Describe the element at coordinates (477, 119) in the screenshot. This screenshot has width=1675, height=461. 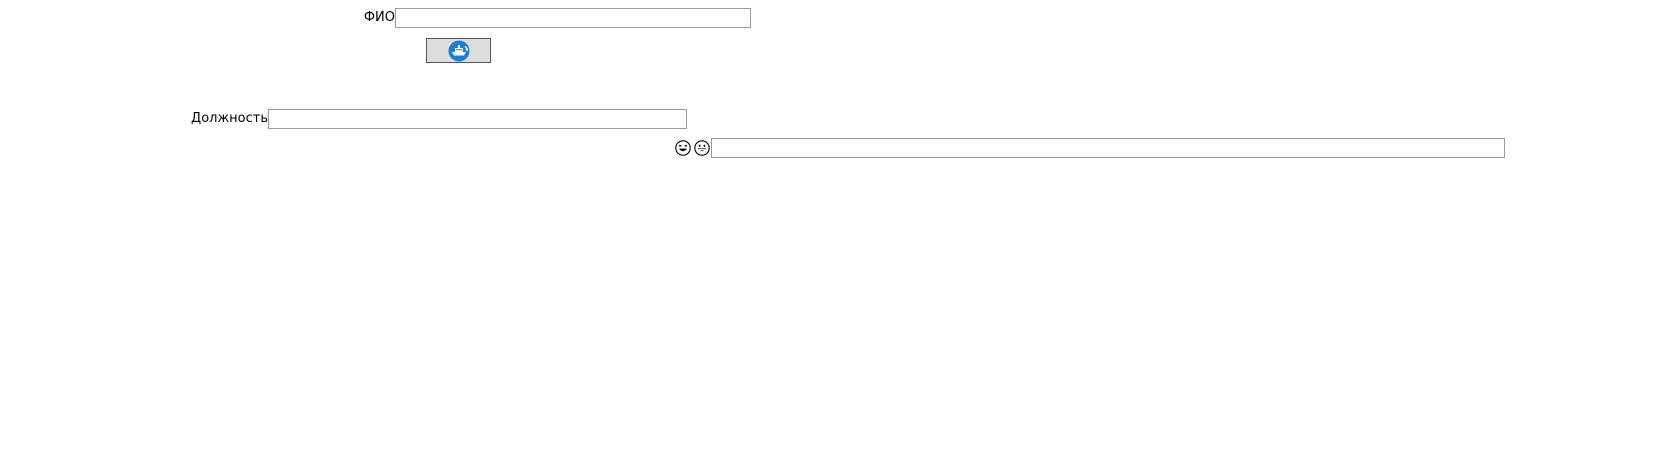
I see `position-input` at that location.